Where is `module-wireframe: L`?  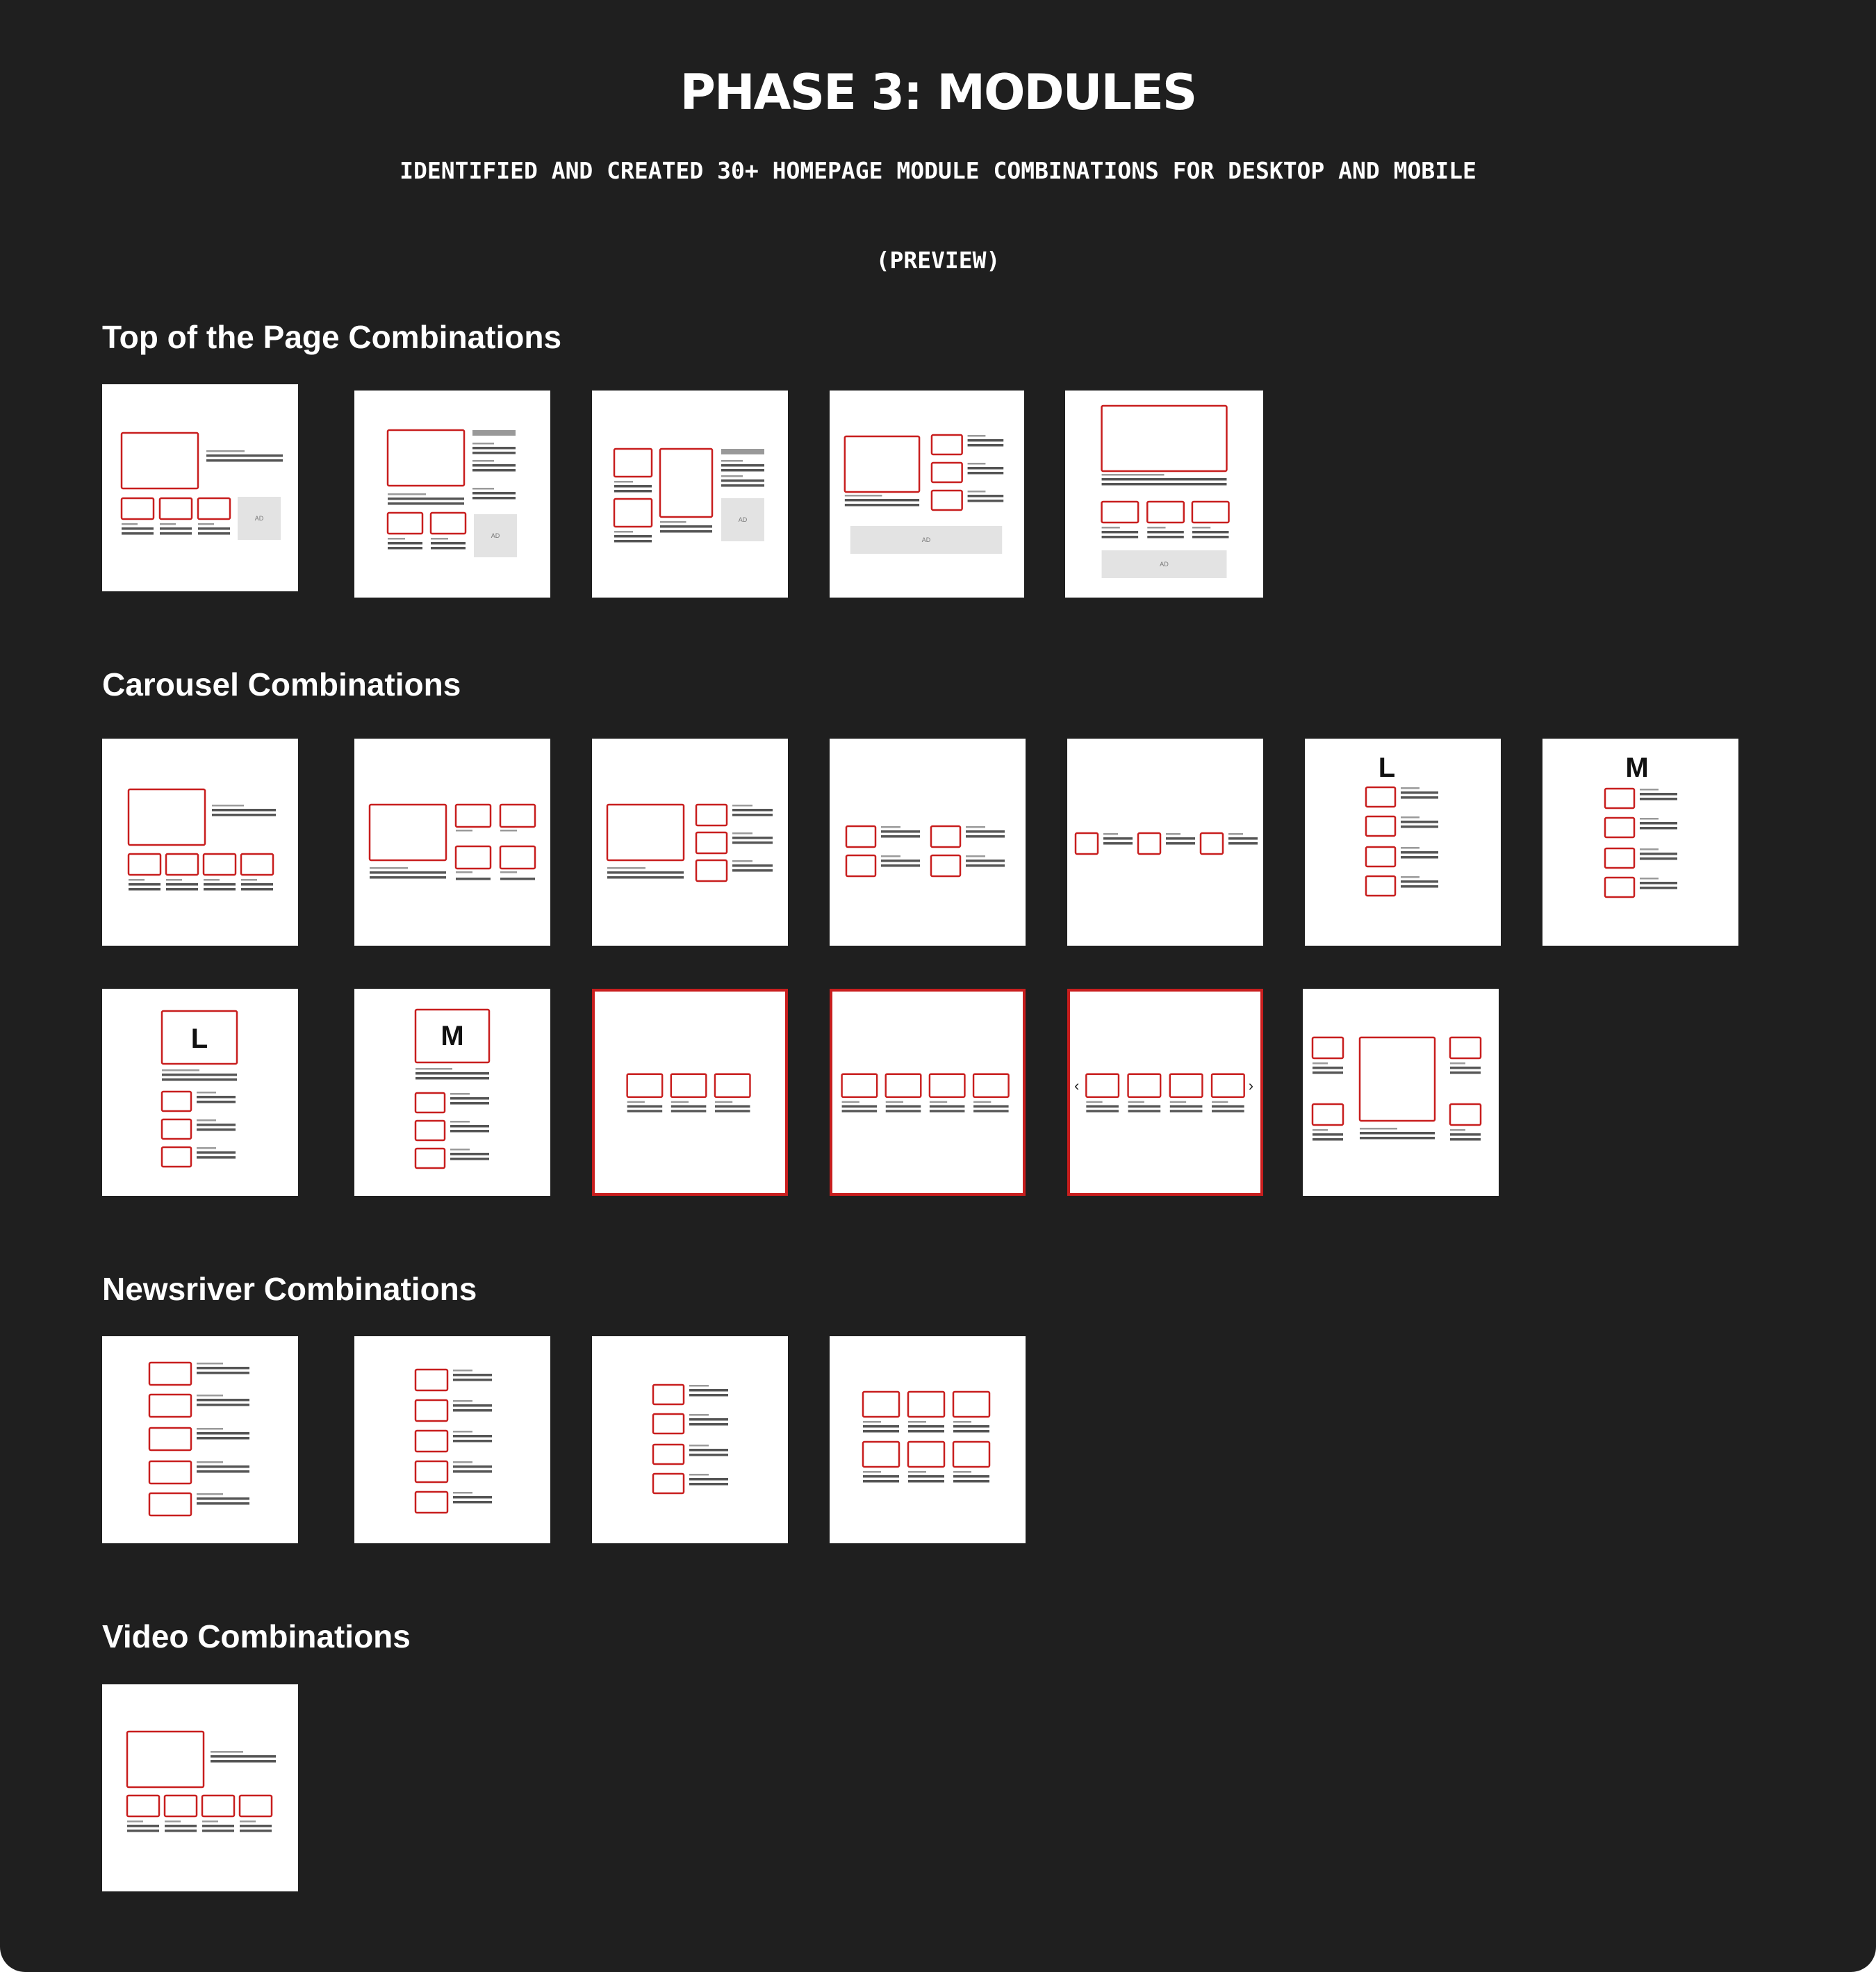
module-wireframe: L is located at coordinates (199, 1089).